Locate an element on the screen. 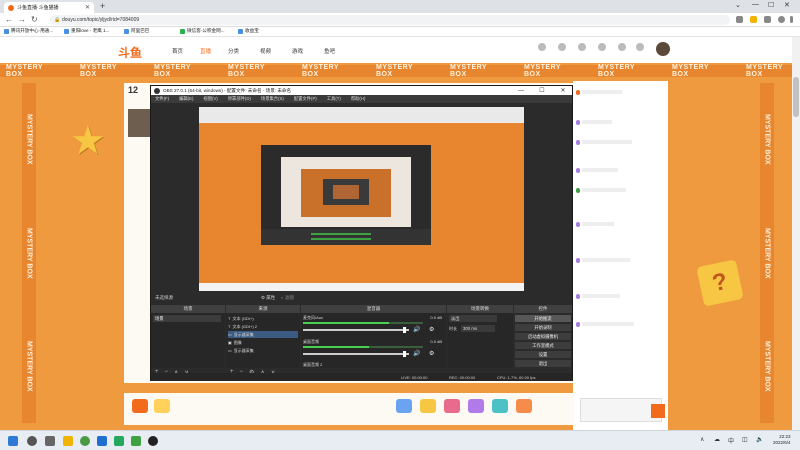 The height and width of the screenshot is (450, 800). task-icon is located at coordinates (640, 47).